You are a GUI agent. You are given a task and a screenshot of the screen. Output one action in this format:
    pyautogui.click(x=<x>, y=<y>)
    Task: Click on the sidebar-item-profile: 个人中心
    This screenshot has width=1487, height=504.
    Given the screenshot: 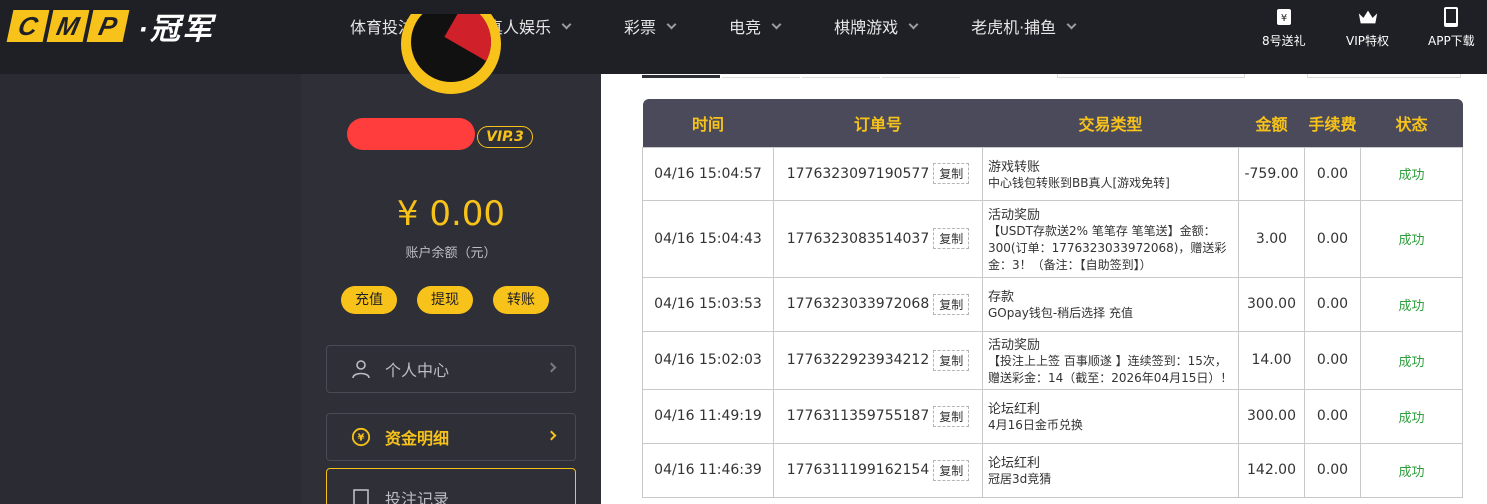 What is the action you would take?
    pyautogui.click(x=451, y=369)
    